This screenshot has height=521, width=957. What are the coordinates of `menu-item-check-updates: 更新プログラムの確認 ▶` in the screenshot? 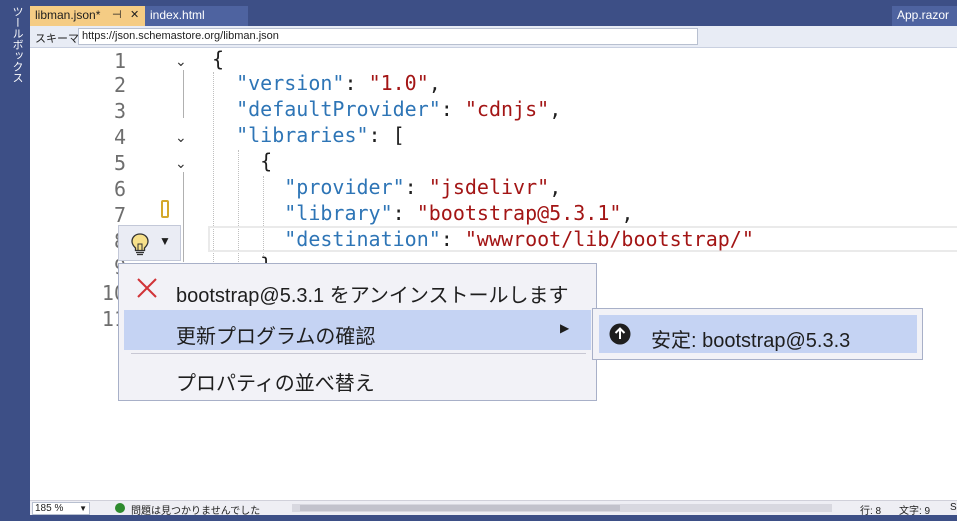 It's located at (357, 330).